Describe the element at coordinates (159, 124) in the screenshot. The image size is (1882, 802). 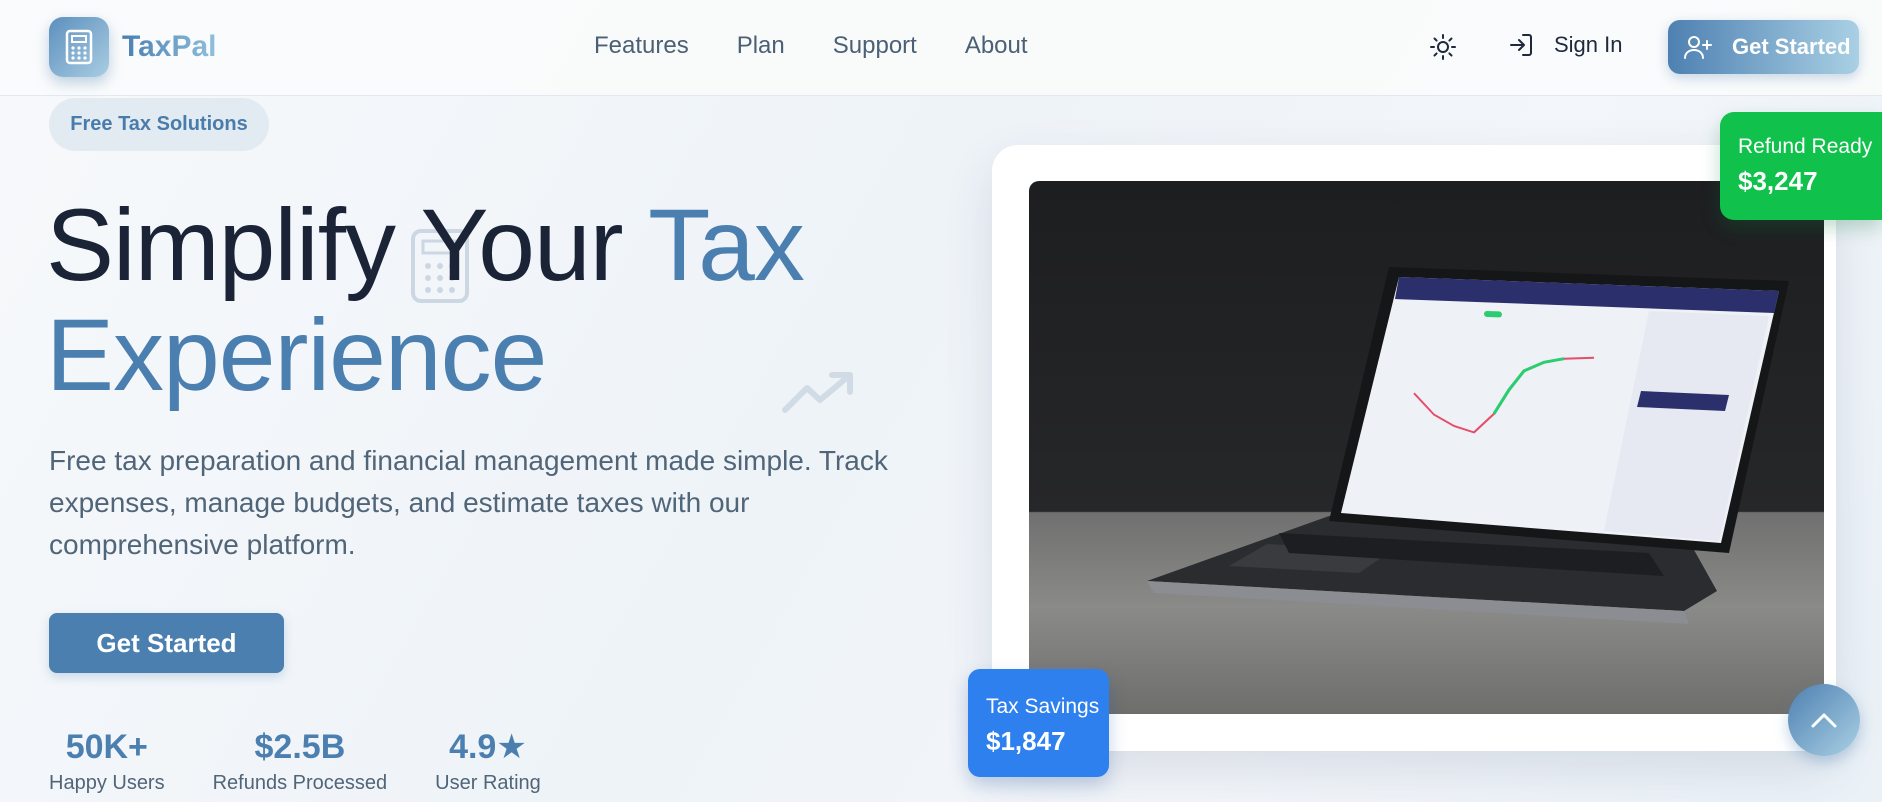
I see `free-tax-pill: Free Tax Solutions` at that location.